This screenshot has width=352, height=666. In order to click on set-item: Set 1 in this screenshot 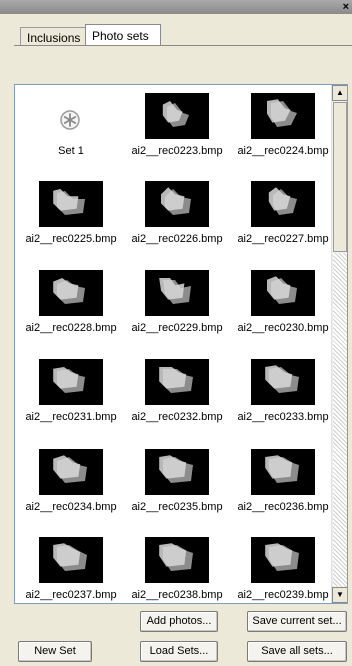, I will do `click(71, 134)`.